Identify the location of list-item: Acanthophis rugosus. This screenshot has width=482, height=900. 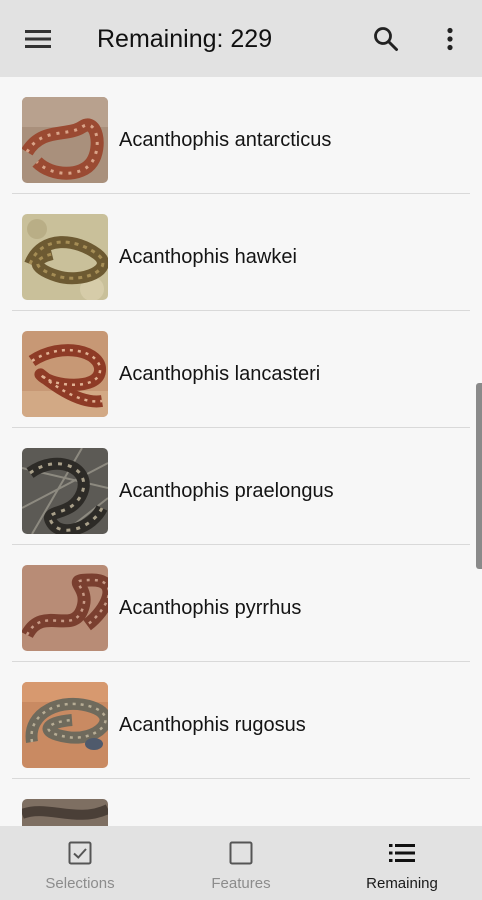
(241, 720).